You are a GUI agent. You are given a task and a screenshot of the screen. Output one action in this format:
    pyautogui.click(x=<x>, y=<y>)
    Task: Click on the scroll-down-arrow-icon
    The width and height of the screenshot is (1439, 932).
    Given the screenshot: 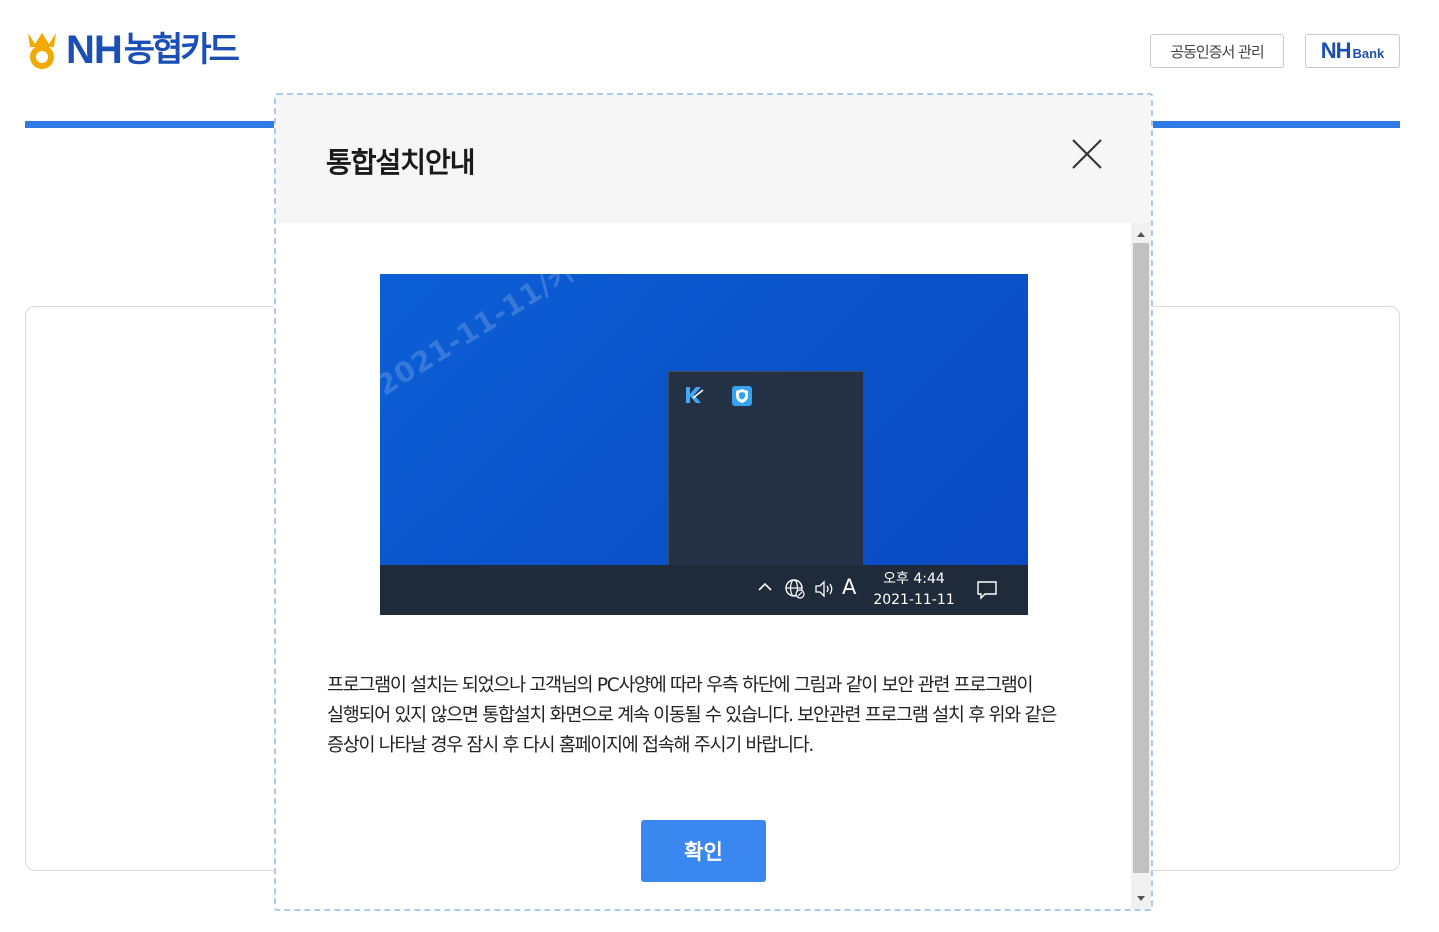 What is the action you would take?
    pyautogui.click(x=1141, y=898)
    